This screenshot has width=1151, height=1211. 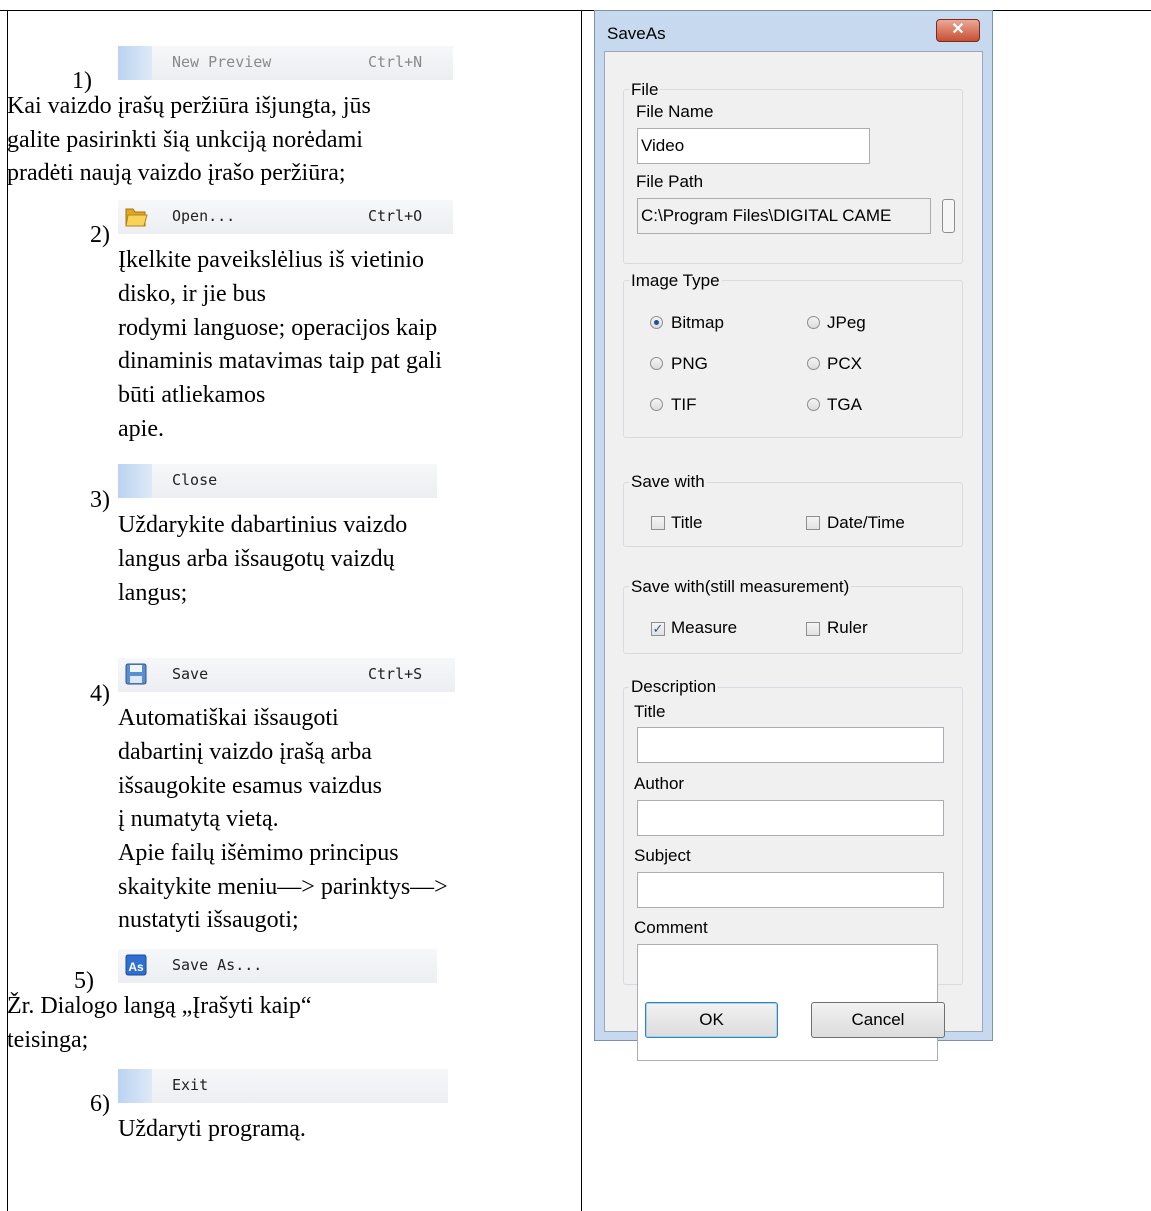 What do you see at coordinates (684, 404) in the screenshot?
I see `radio-label: TIF` at bounding box center [684, 404].